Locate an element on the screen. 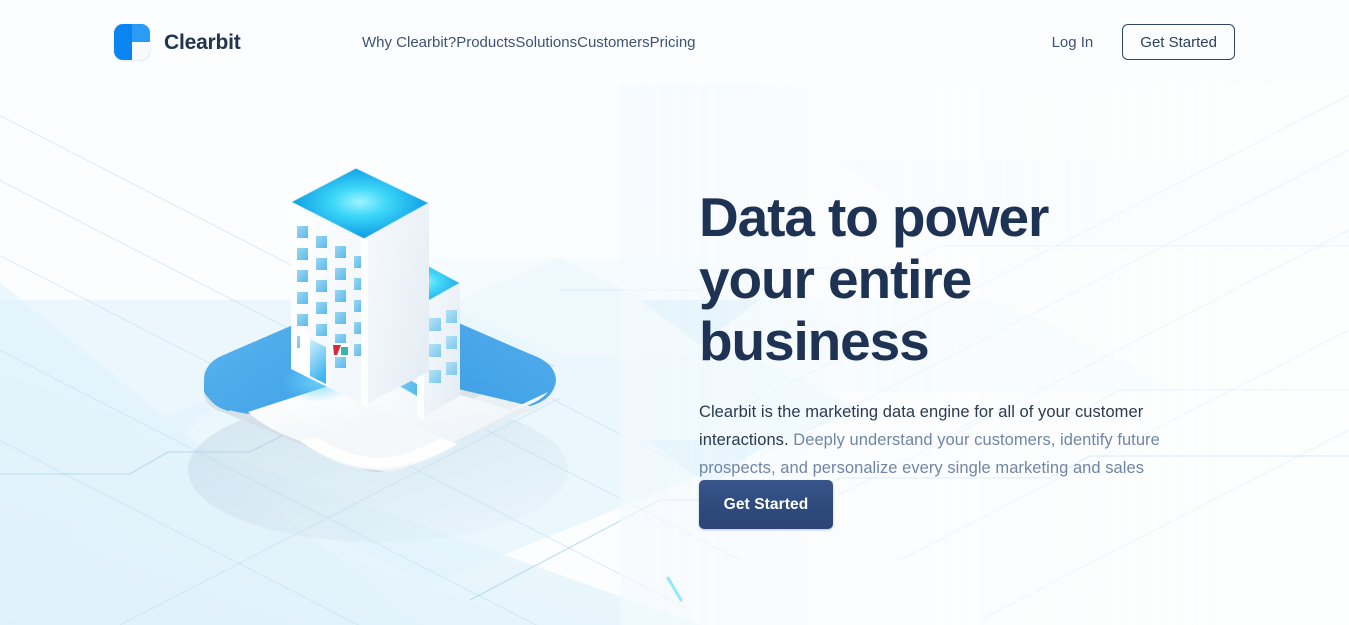 The width and height of the screenshot is (1349, 625). header-actions: Log In Get Started is located at coordinates (1143, 42).